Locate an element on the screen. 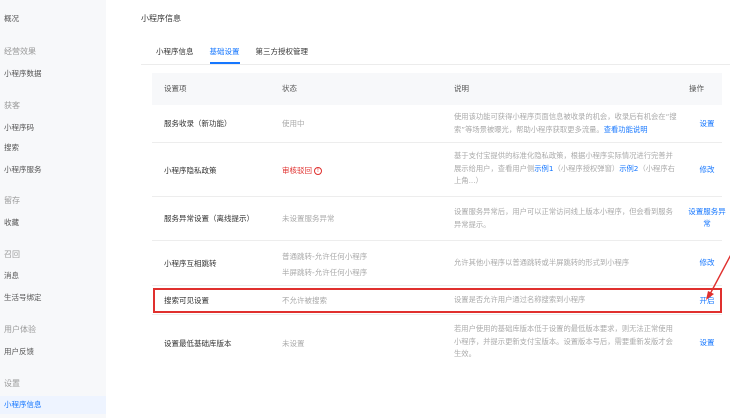  tab-divider is located at coordinates (435, 64).